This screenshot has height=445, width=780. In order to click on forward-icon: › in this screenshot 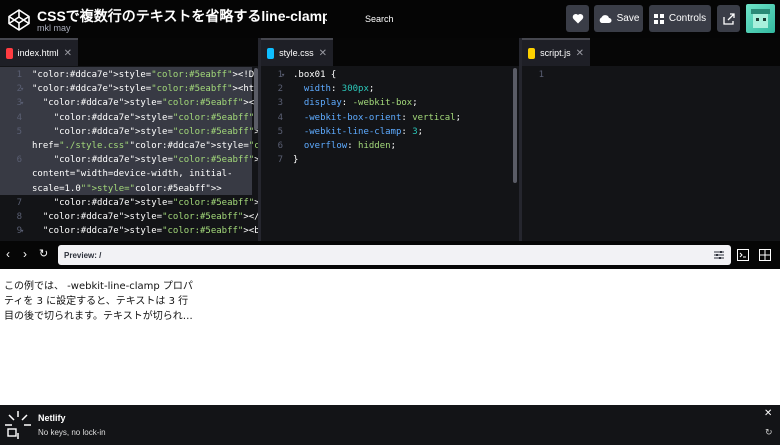, I will do `click(25, 254)`.